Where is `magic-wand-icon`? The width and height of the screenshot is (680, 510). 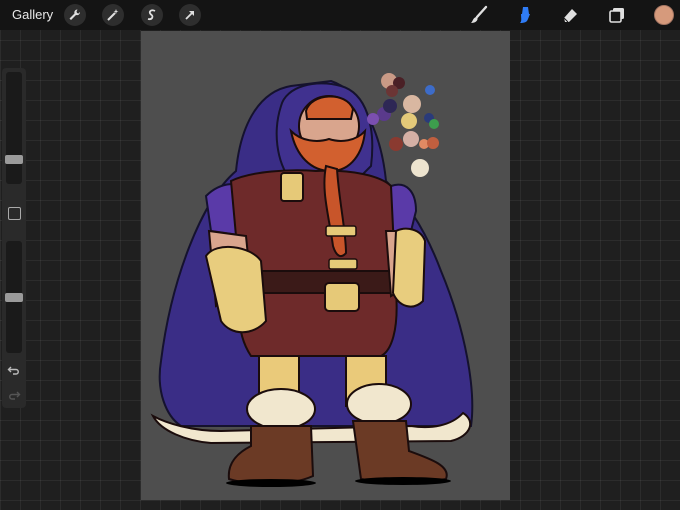 magic-wand-icon is located at coordinates (113, 15).